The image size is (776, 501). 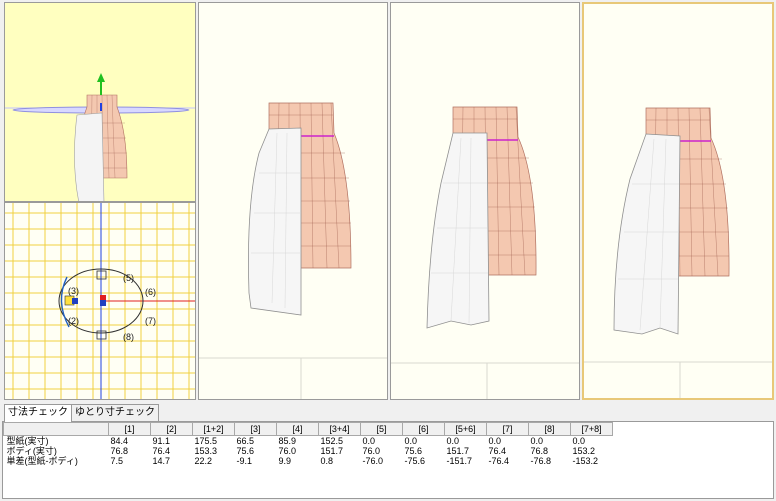 What do you see at coordinates (73, 321) in the screenshot?
I see `plan-label-2: (2)` at bounding box center [73, 321].